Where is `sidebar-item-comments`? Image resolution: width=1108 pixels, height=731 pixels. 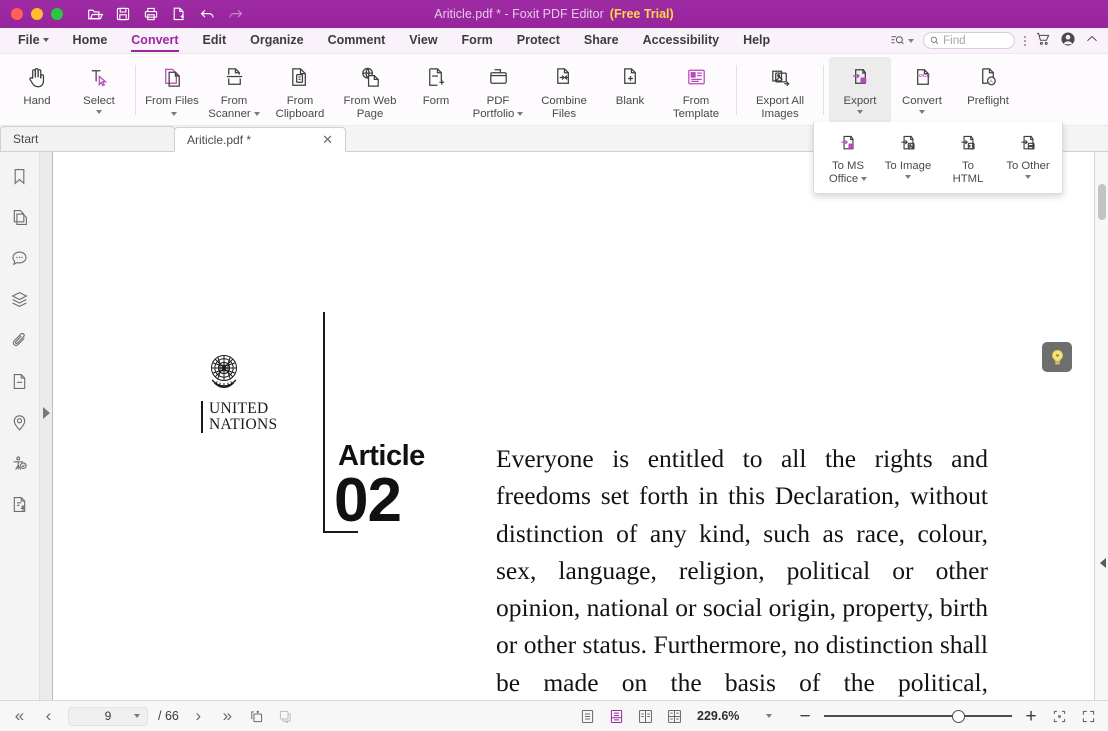 sidebar-item-comments is located at coordinates (20, 258).